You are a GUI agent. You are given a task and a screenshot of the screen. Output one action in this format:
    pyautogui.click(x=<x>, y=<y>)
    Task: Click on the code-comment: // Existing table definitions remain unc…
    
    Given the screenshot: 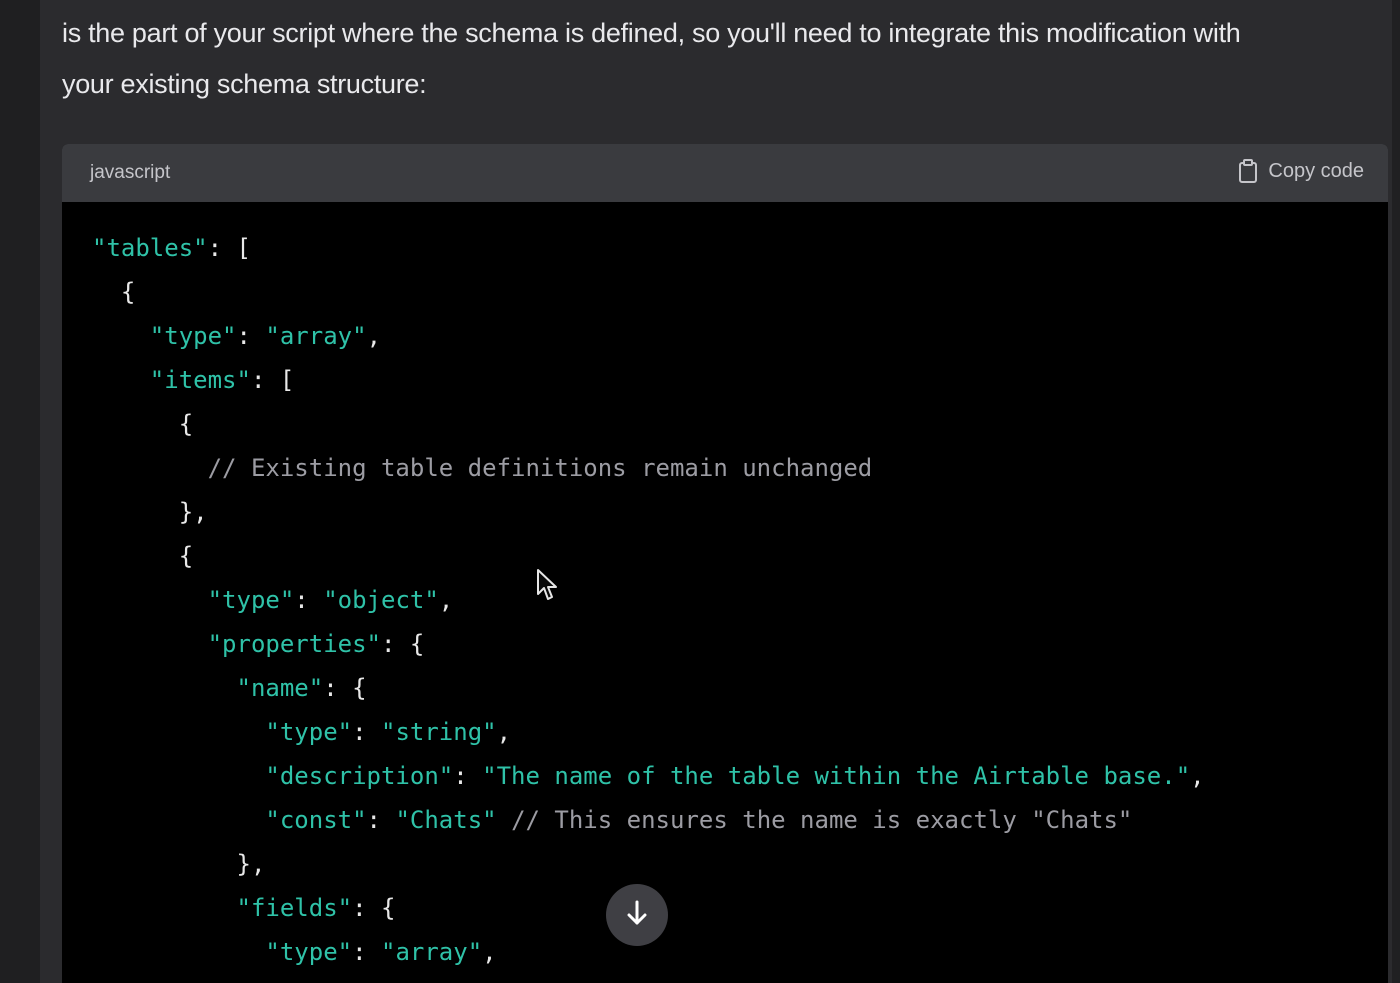 What is the action you would take?
    pyautogui.click(x=540, y=468)
    